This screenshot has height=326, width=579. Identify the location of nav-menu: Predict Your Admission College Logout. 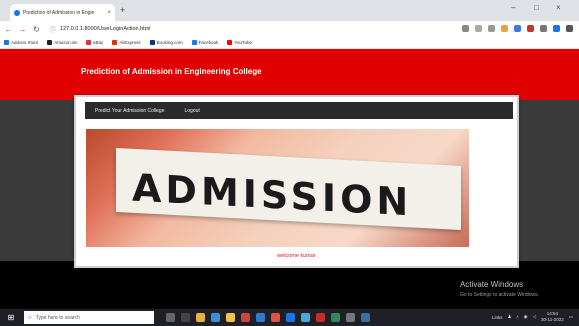
(299, 110).